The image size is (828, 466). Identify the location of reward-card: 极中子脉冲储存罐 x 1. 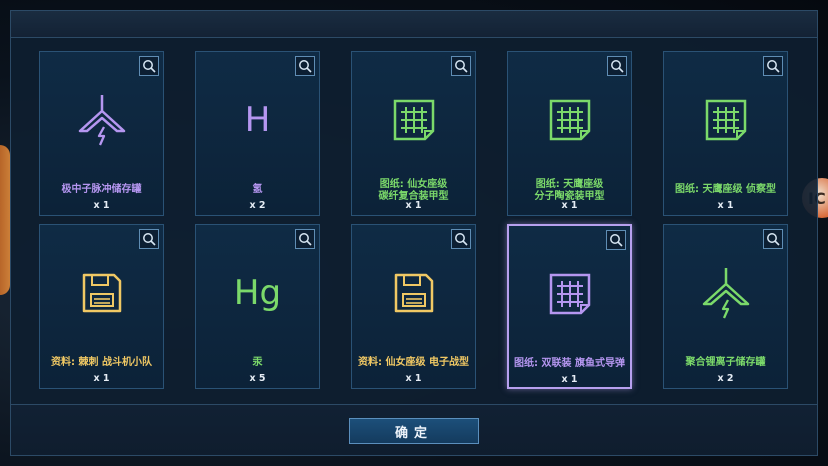
(101, 133).